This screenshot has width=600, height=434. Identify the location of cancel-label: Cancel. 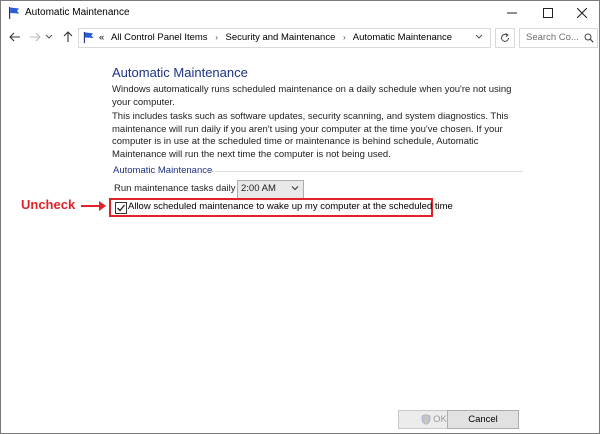
(483, 419).